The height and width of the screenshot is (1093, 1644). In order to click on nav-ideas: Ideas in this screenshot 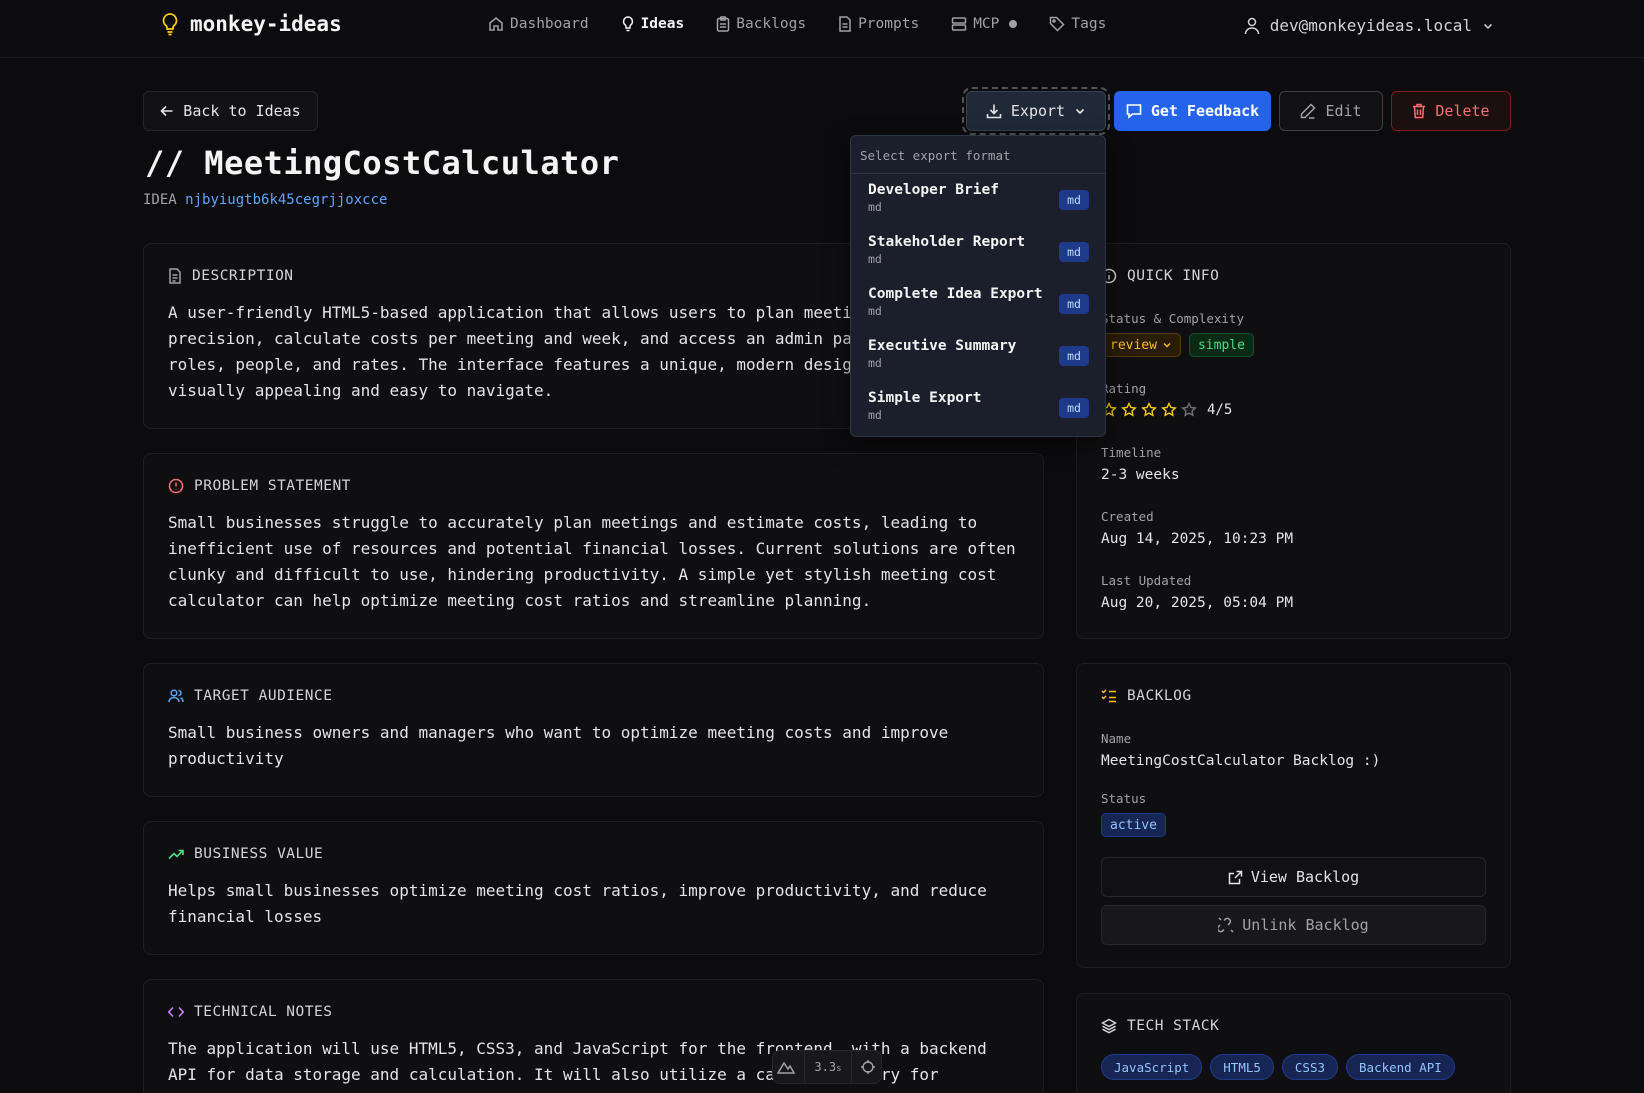, I will do `click(653, 24)`.